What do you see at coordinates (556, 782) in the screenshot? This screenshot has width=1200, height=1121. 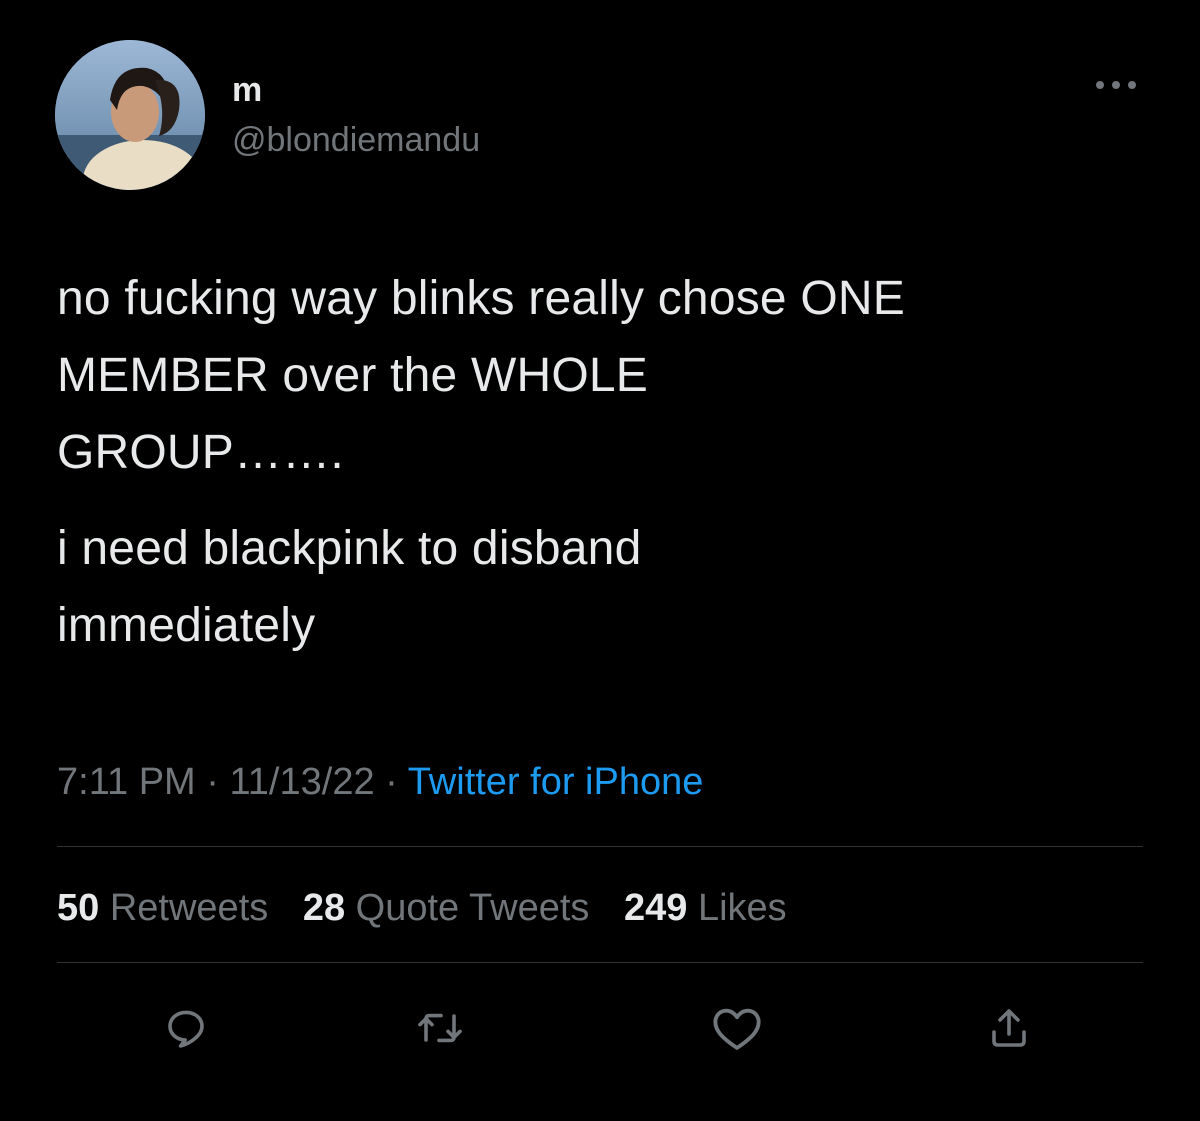 I see `tweet-source-link: Twitter for iPhone` at bounding box center [556, 782].